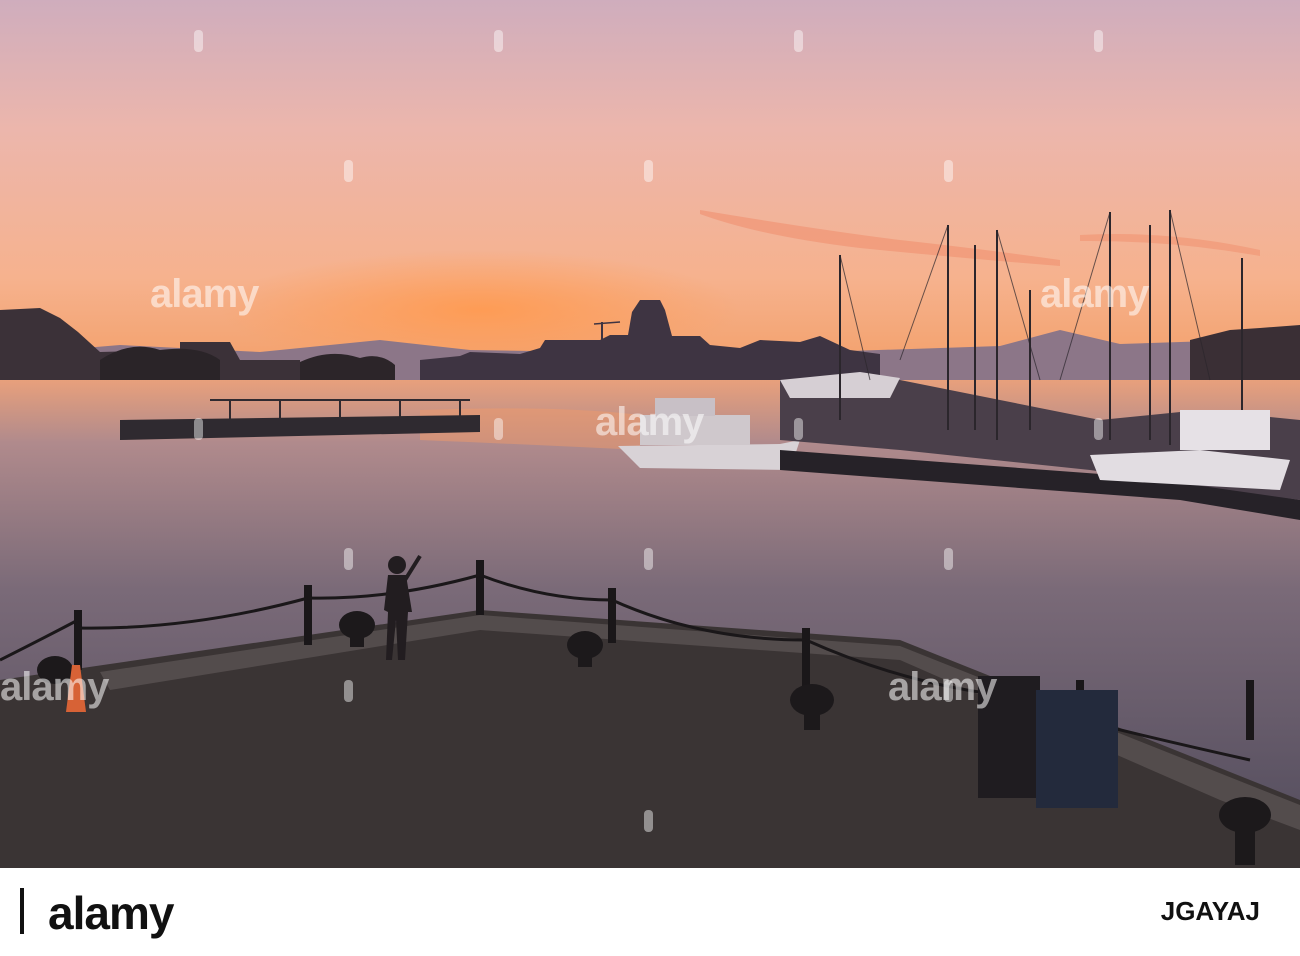 Image resolution: width=1300 pixels, height=956 pixels. I want to click on brand-logo: alamy, so click(111, 913).